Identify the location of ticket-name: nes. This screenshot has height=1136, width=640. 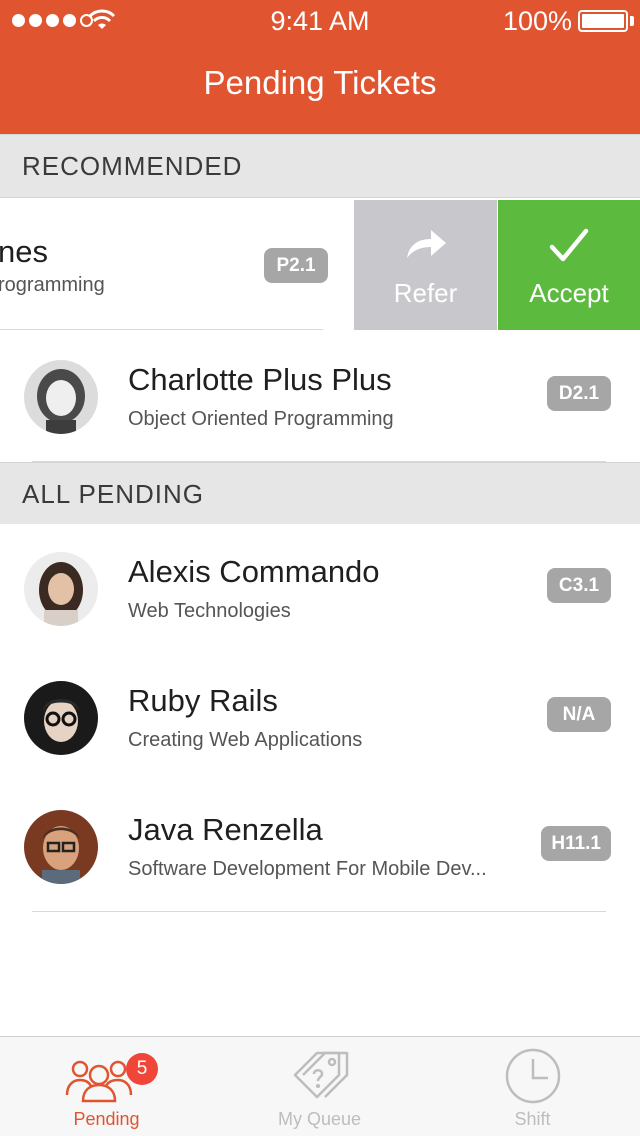
(24, 251).